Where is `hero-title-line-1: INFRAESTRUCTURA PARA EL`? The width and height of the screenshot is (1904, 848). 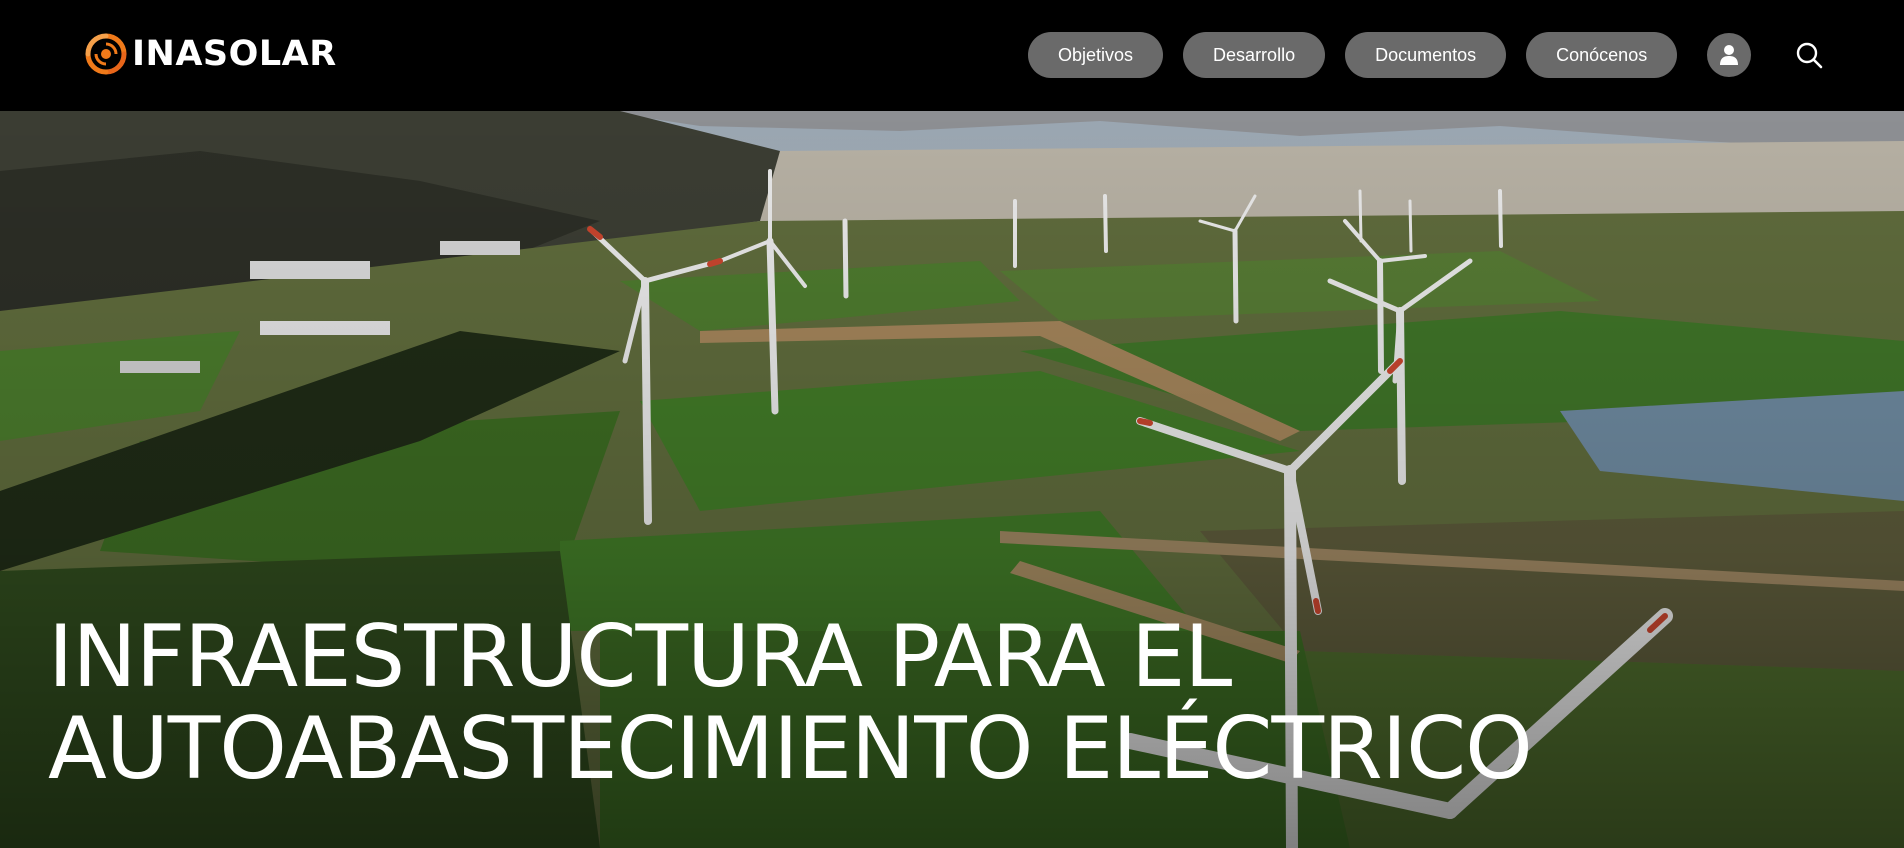
hero-title-line-1: INFRAESTRUCTURA PARA EL is located at coordinates (640, 657).